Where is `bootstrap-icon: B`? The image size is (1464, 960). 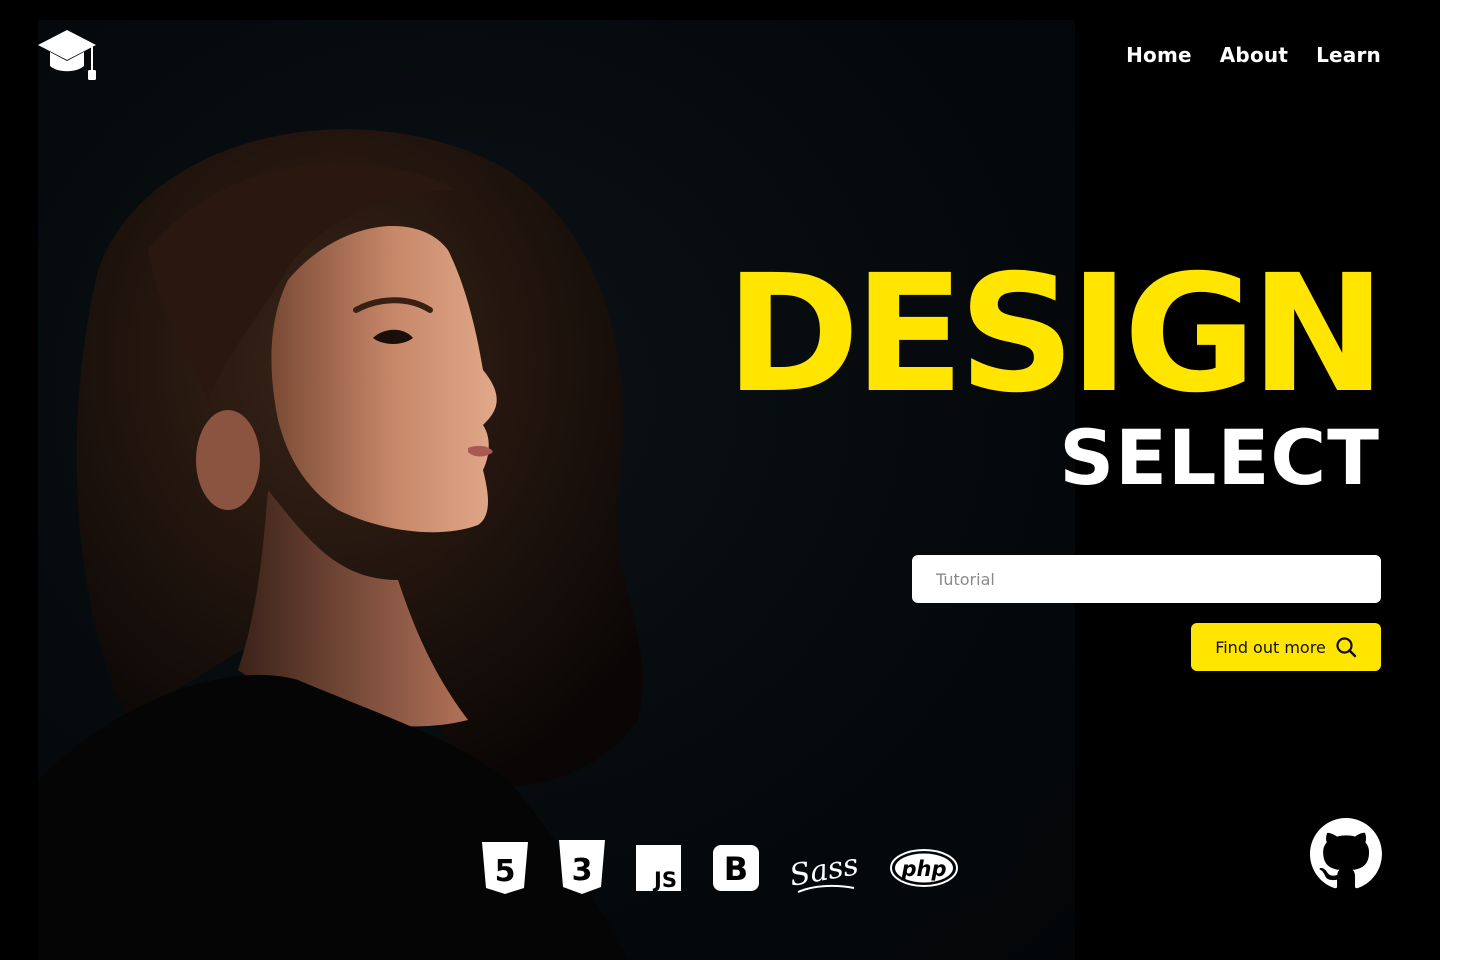 bootstrap-icon: B is located at coordinates (736, 868).